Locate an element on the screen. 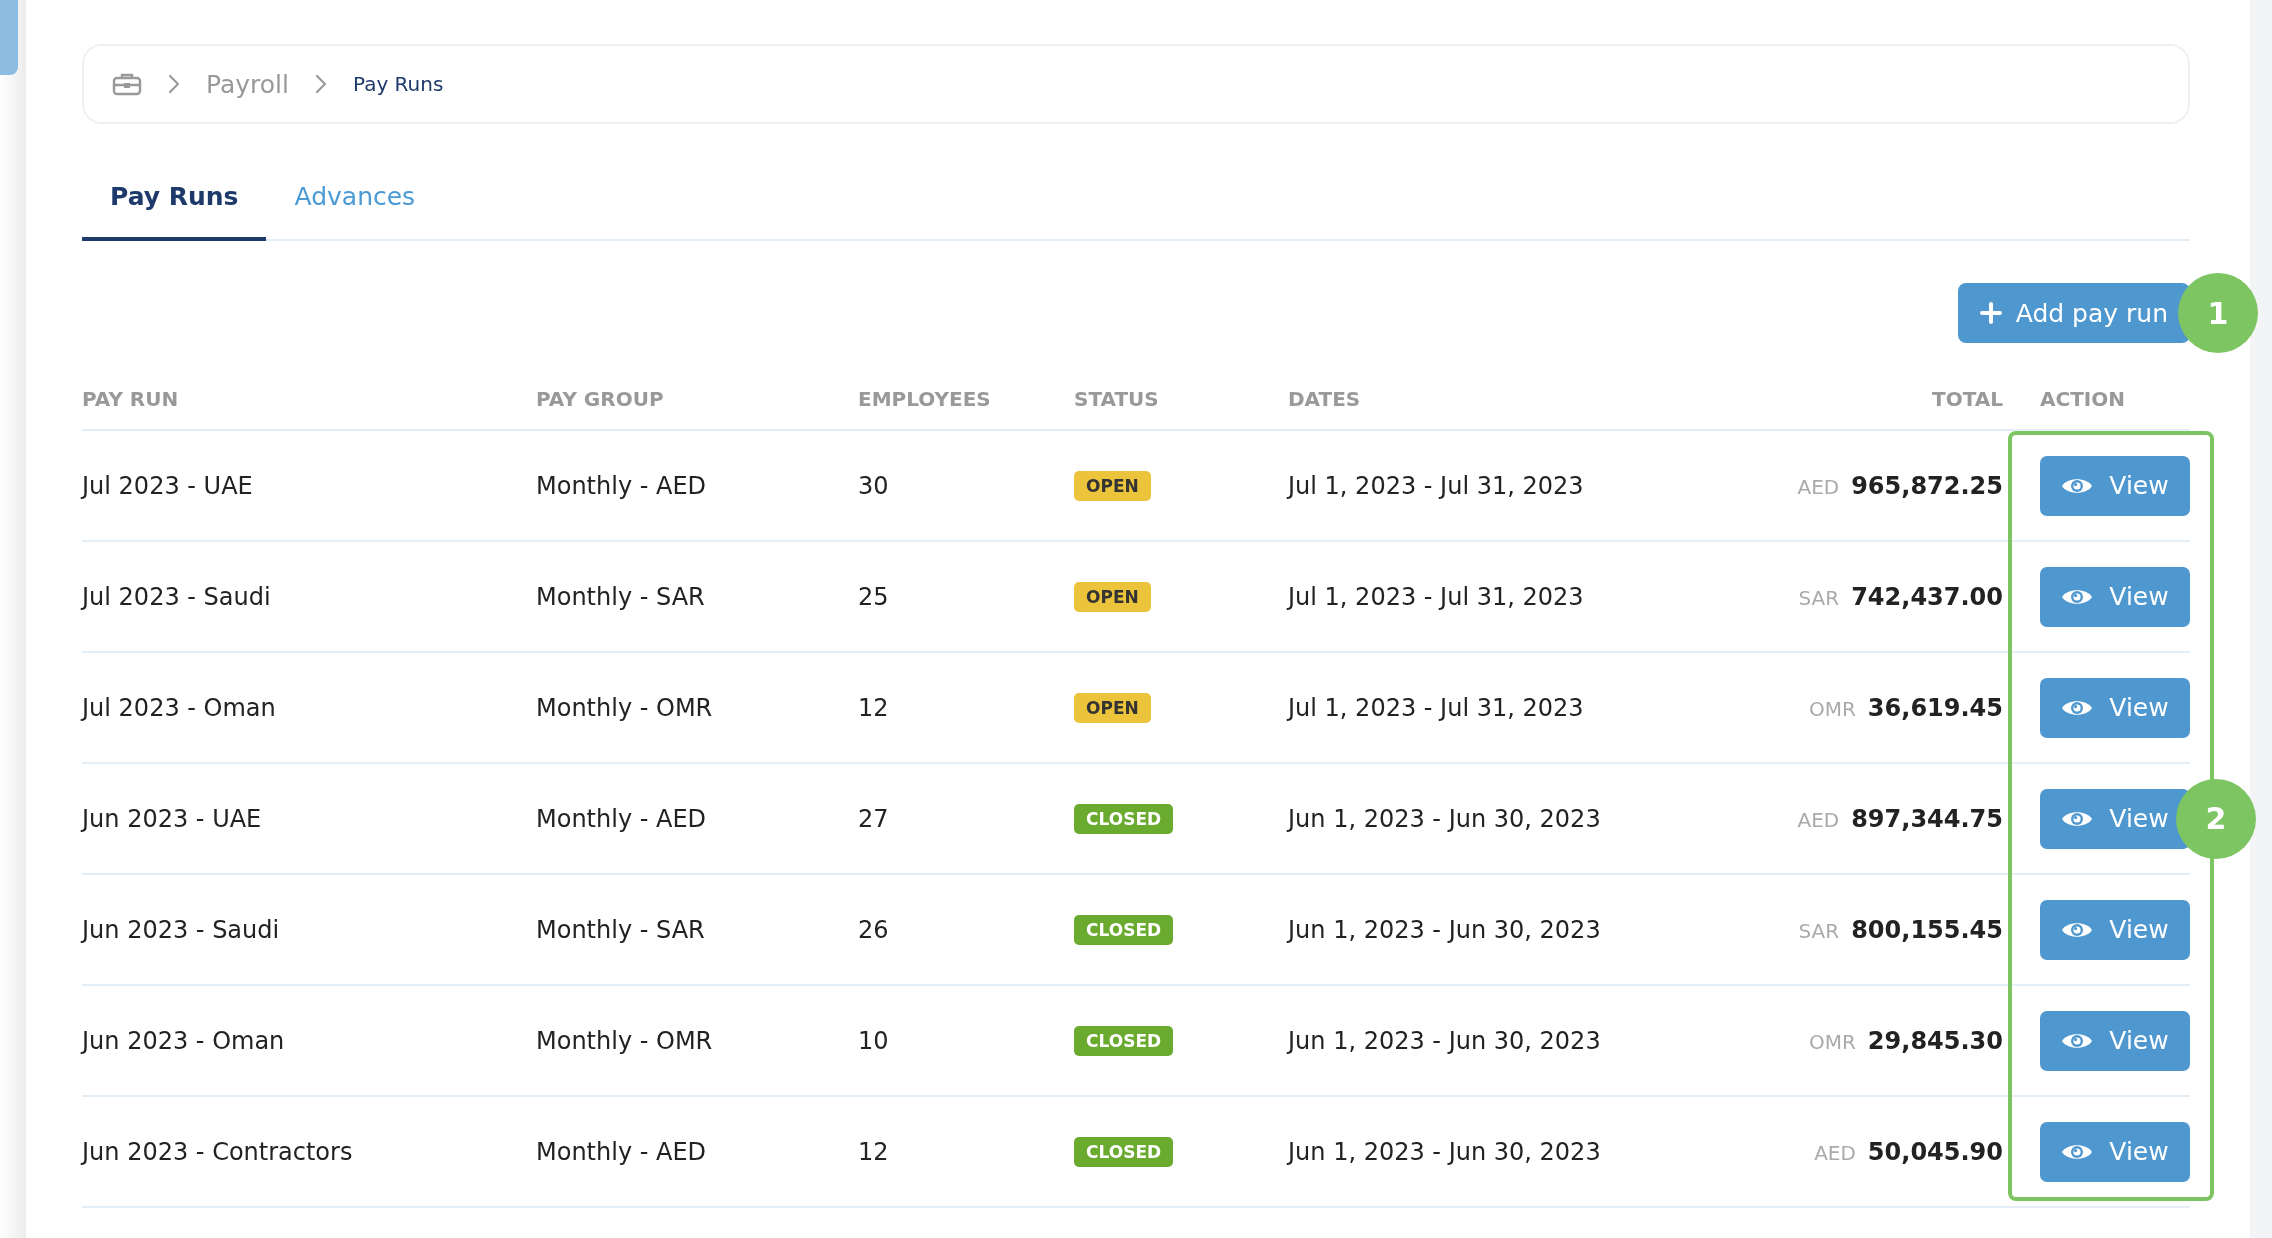 The height and width of the screenshot is (1238, 2272). tab: Advances is located at coordinates (355, 201).